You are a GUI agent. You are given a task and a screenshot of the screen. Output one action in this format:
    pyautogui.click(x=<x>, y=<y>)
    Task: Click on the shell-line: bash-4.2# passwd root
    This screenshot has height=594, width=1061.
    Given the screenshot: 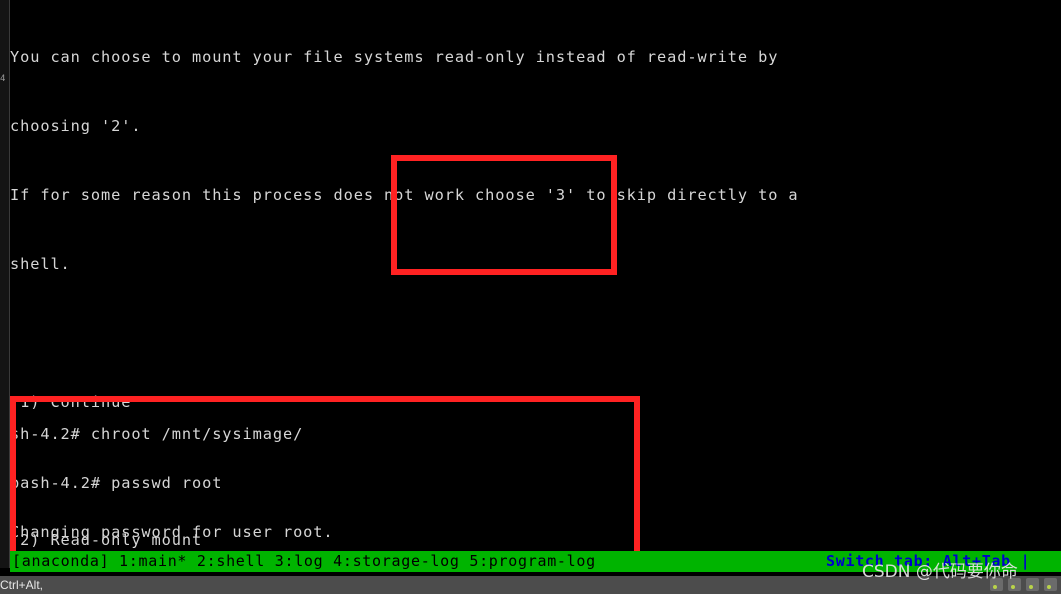 What is the action you would take?
    pyautogui.click(x=116, y=483)
    